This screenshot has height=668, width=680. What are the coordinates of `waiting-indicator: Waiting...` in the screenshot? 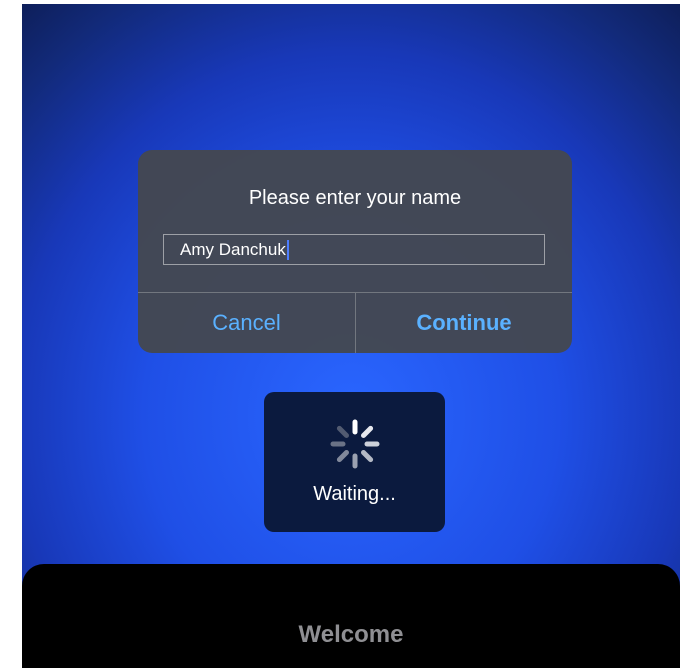 It's located at (354, 462).